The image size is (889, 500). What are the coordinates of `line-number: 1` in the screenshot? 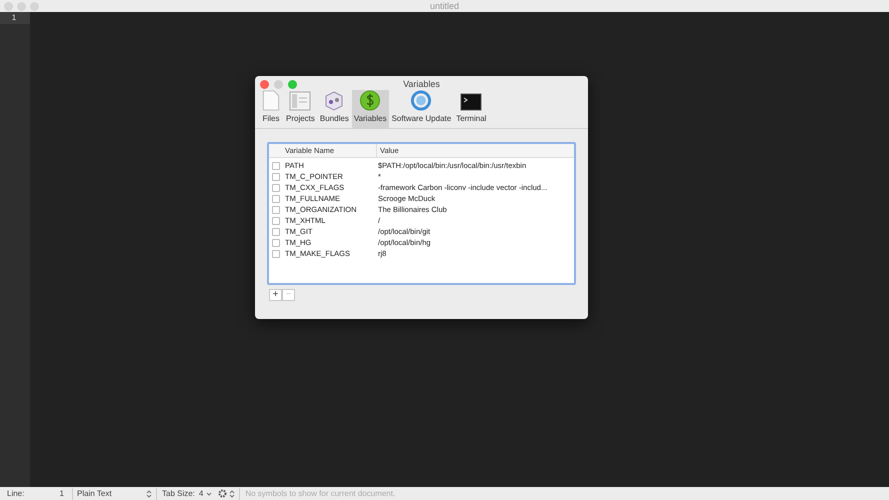 It's located at (15, 18).